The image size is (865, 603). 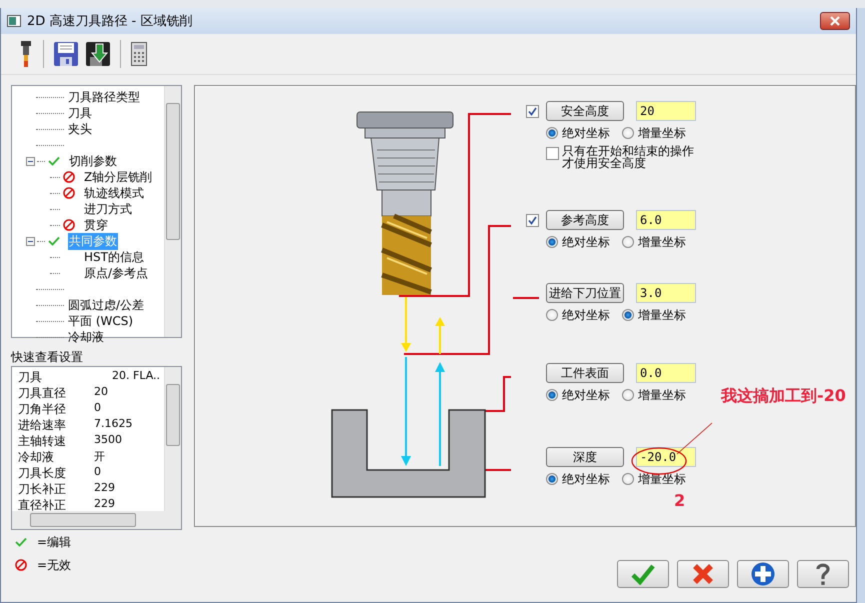 What do you see at coordinates (136, 376) in the screenshot?
I see `setting-value: 20. FLA..` at bounding box center [136, 376].